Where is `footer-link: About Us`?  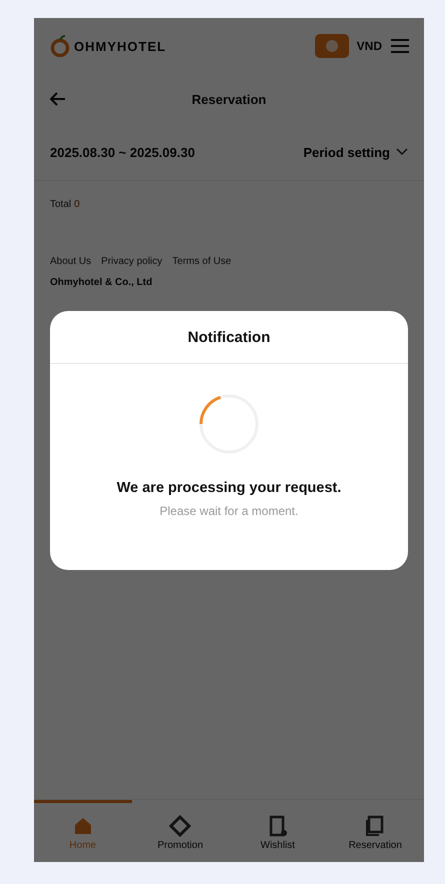 footer-link: About Us is located at coordinates (71, 261).